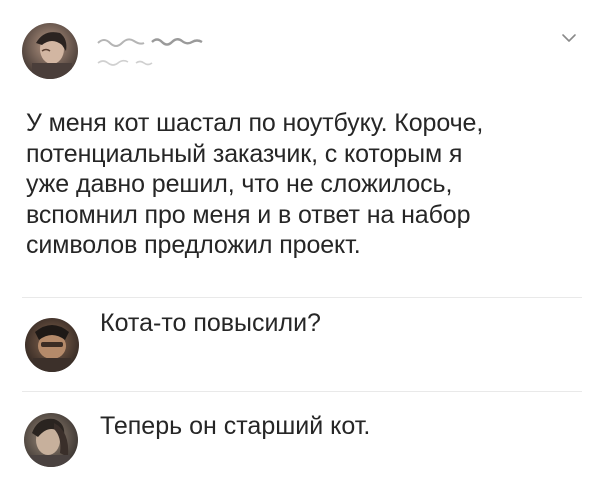  What do you see at coordinates (235, 426) in the screenshot?
I see `comment-text: Теперь он старший кот.` at bounding box center [235, 426].